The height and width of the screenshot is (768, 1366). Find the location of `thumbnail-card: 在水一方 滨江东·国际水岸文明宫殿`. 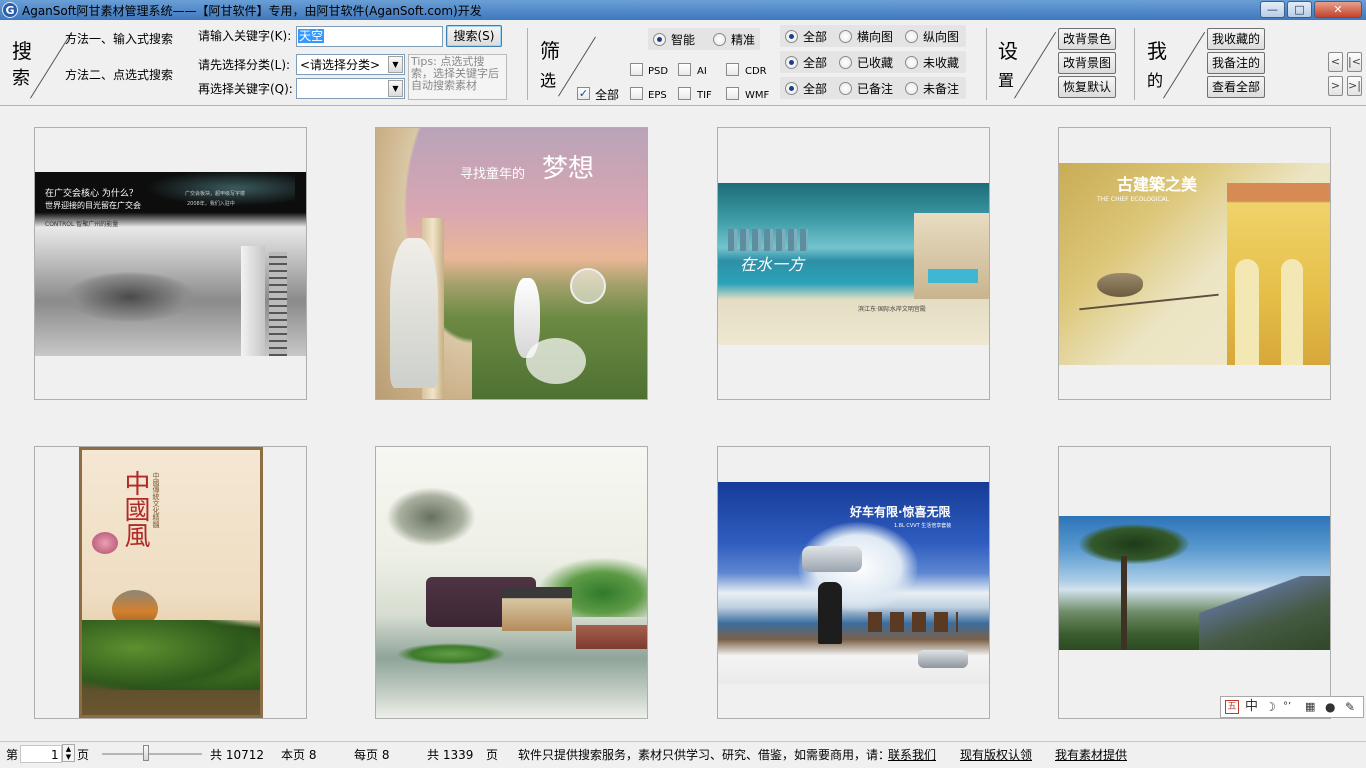

thumbnail-card: 在水一方 滨江东·国际水岸文明宫殿 is located at coordinates (853, 263).